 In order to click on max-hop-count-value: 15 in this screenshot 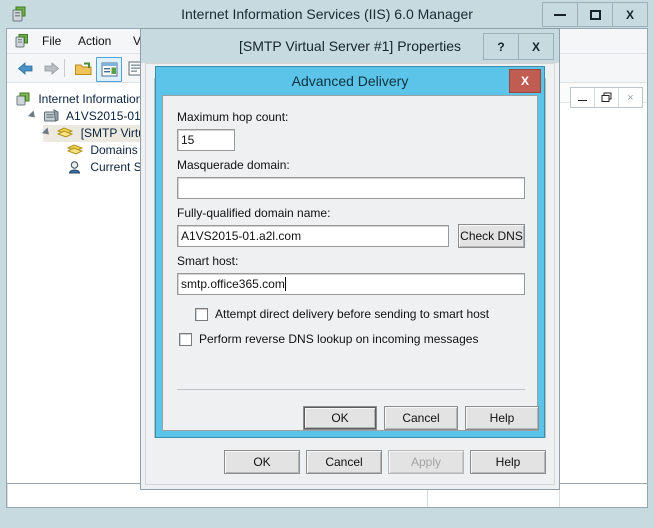, I will do `click(188, 140)`.